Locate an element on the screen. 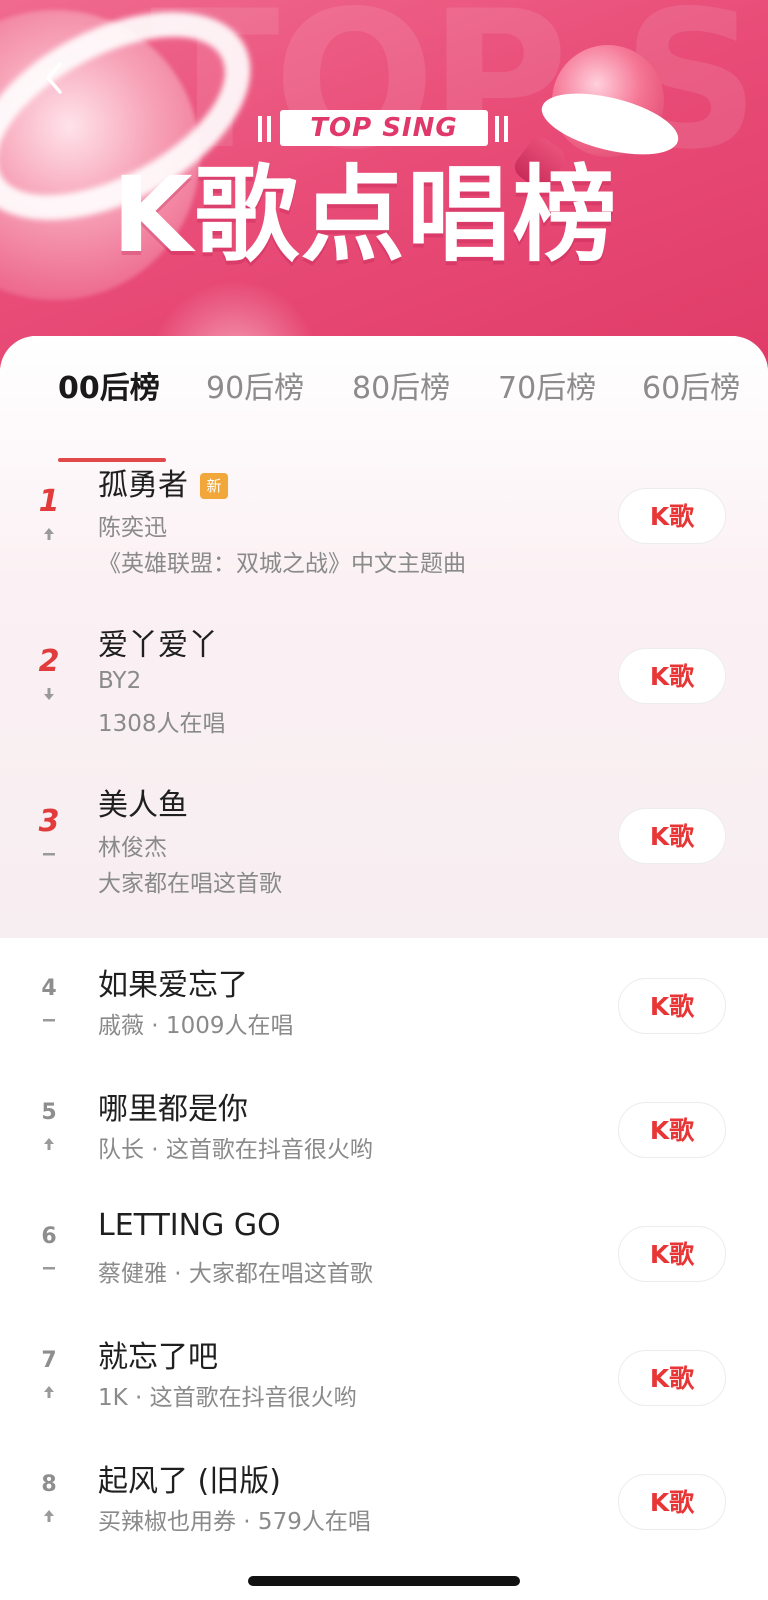  song-title: 哪里都是你 is located at coordinates (173, 1109).